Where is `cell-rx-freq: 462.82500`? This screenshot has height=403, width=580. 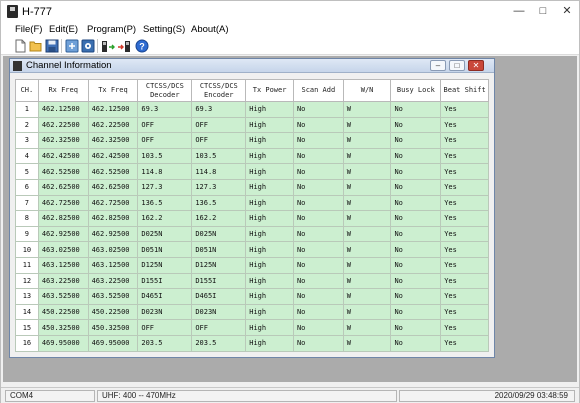 cell-rx-freq: 462.82500 is located at coordinates (63, 218).